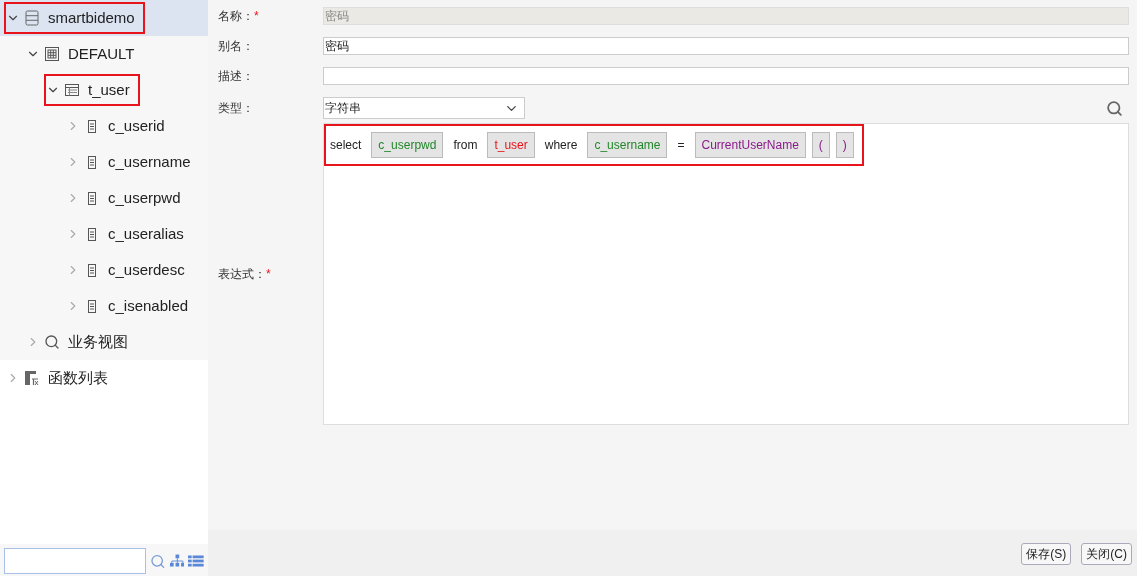 This screenshot has width=1137, height=576. I want to click on expression-token: c_username, so click(627, 145).